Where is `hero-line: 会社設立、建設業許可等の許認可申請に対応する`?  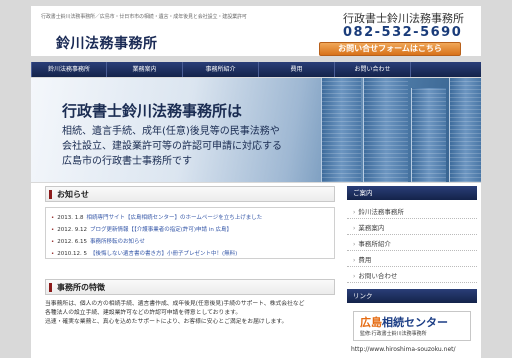
hero-line: 会社設立、建設業許可等の許認可申請に対応する is located at coordinates (172, 146).